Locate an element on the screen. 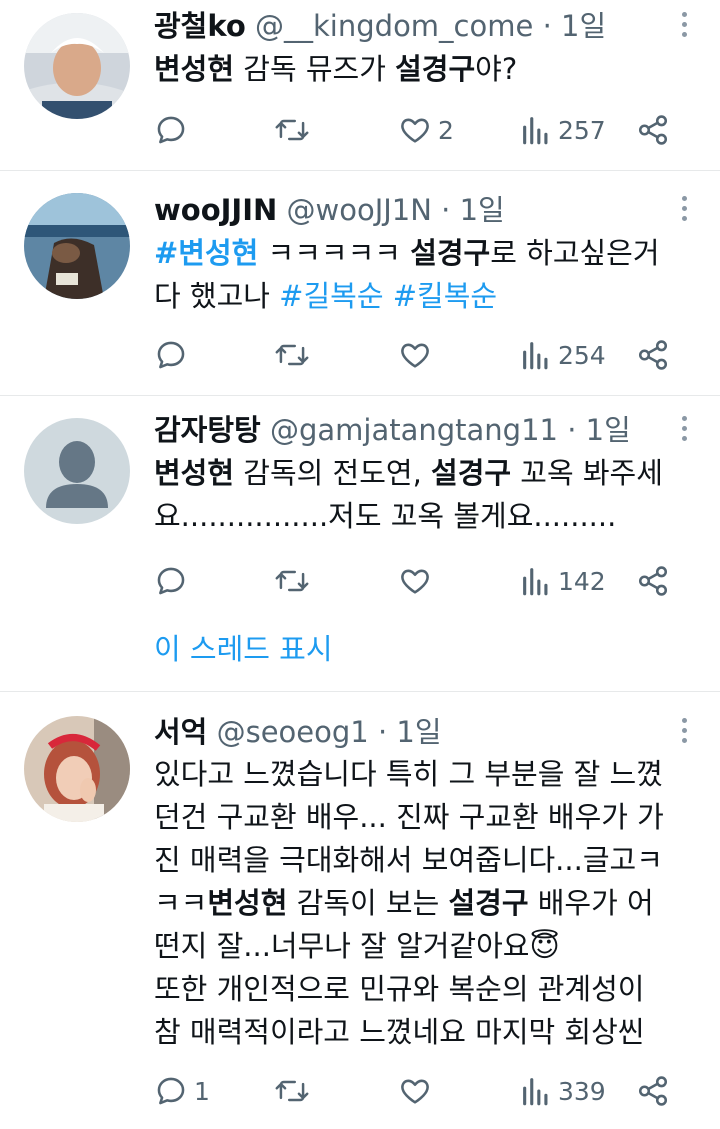 The height and width of the screenshot is (1129, 720). text: 감독의 전도연, is located at coordinates (333, 473).